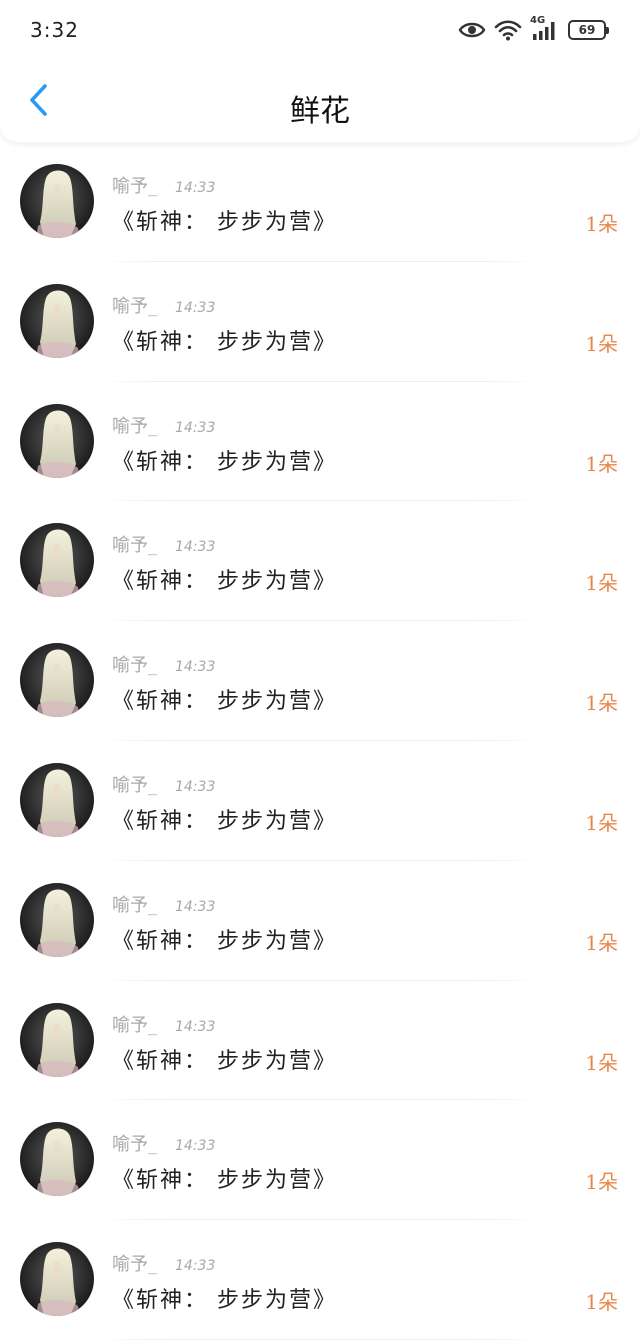 Image resolution: width=640 pixels, height=1340 pixels. Describe the element at coordinates (508, 30) in the screenshot. I see `wifi-icon` at that location.